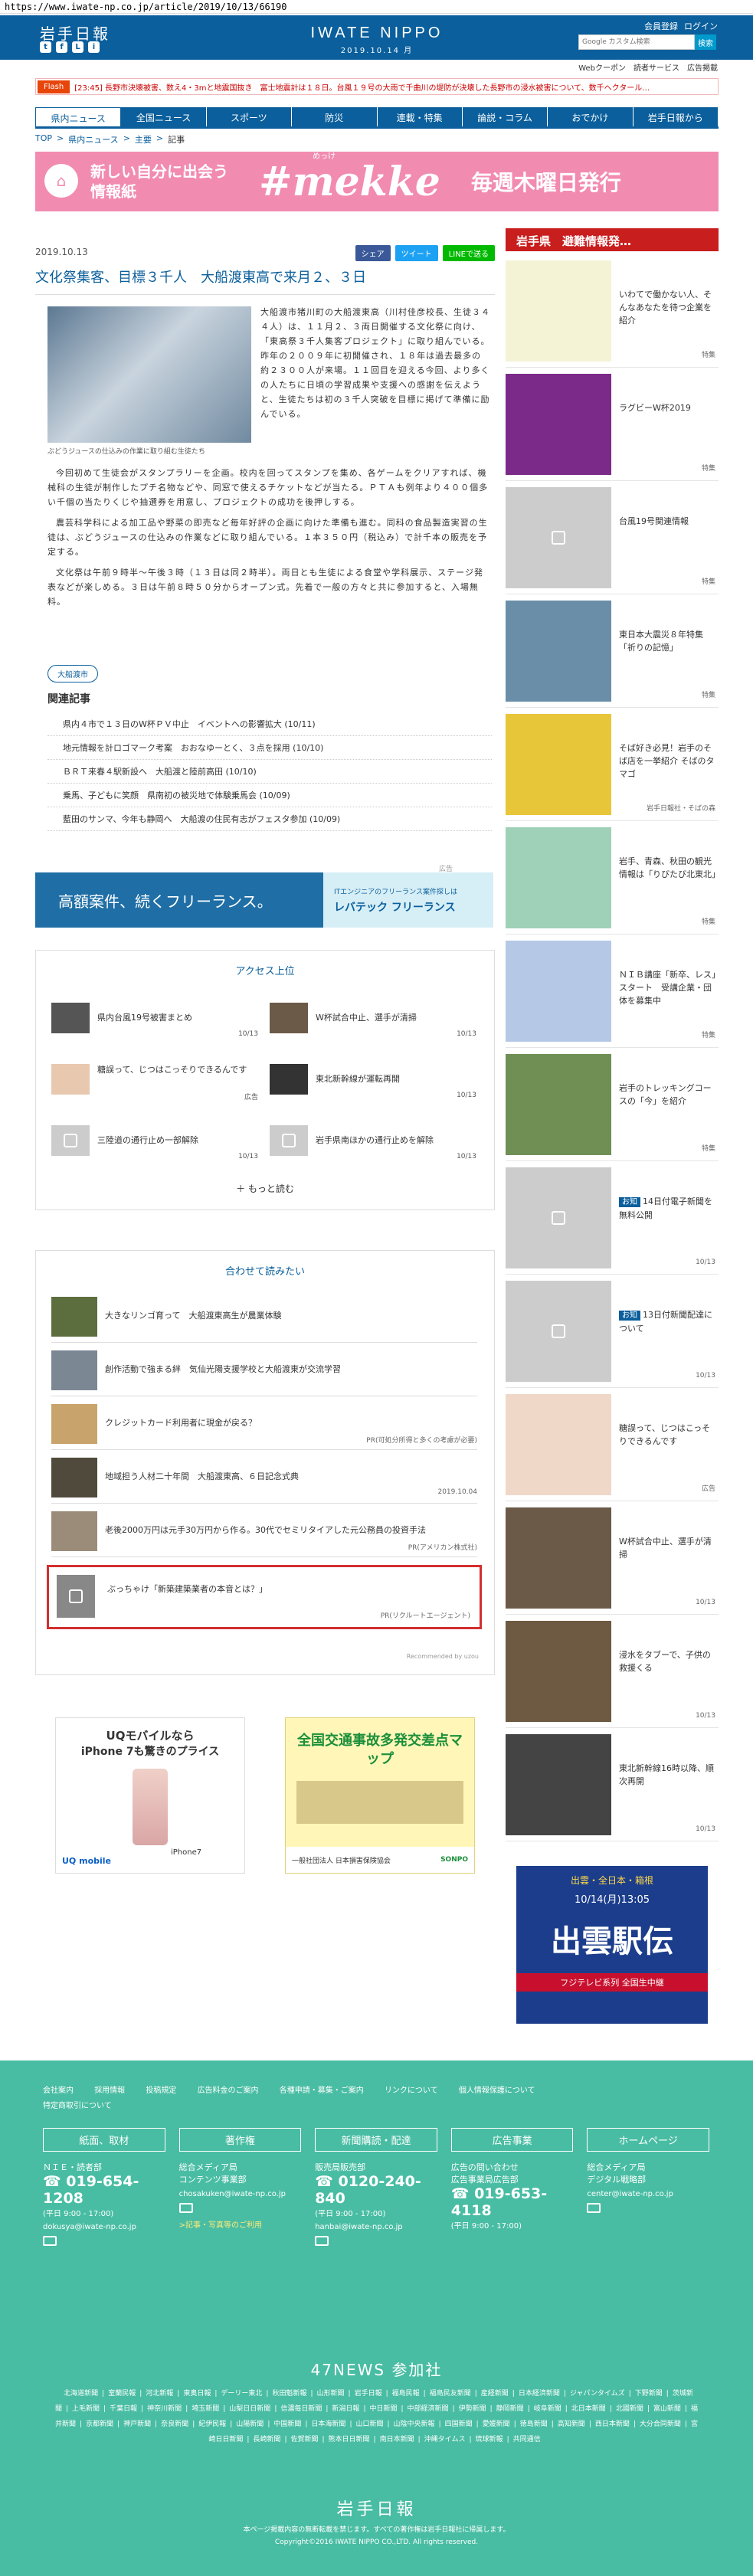  What do you see at coordinates (264, 1597) in the screenshot?
I see `together-item-highlighted: ぶっちゃけ「新築建築業者の本音とは？」 PR(リクルートエージェント)` at bounding box center [264, 1597].